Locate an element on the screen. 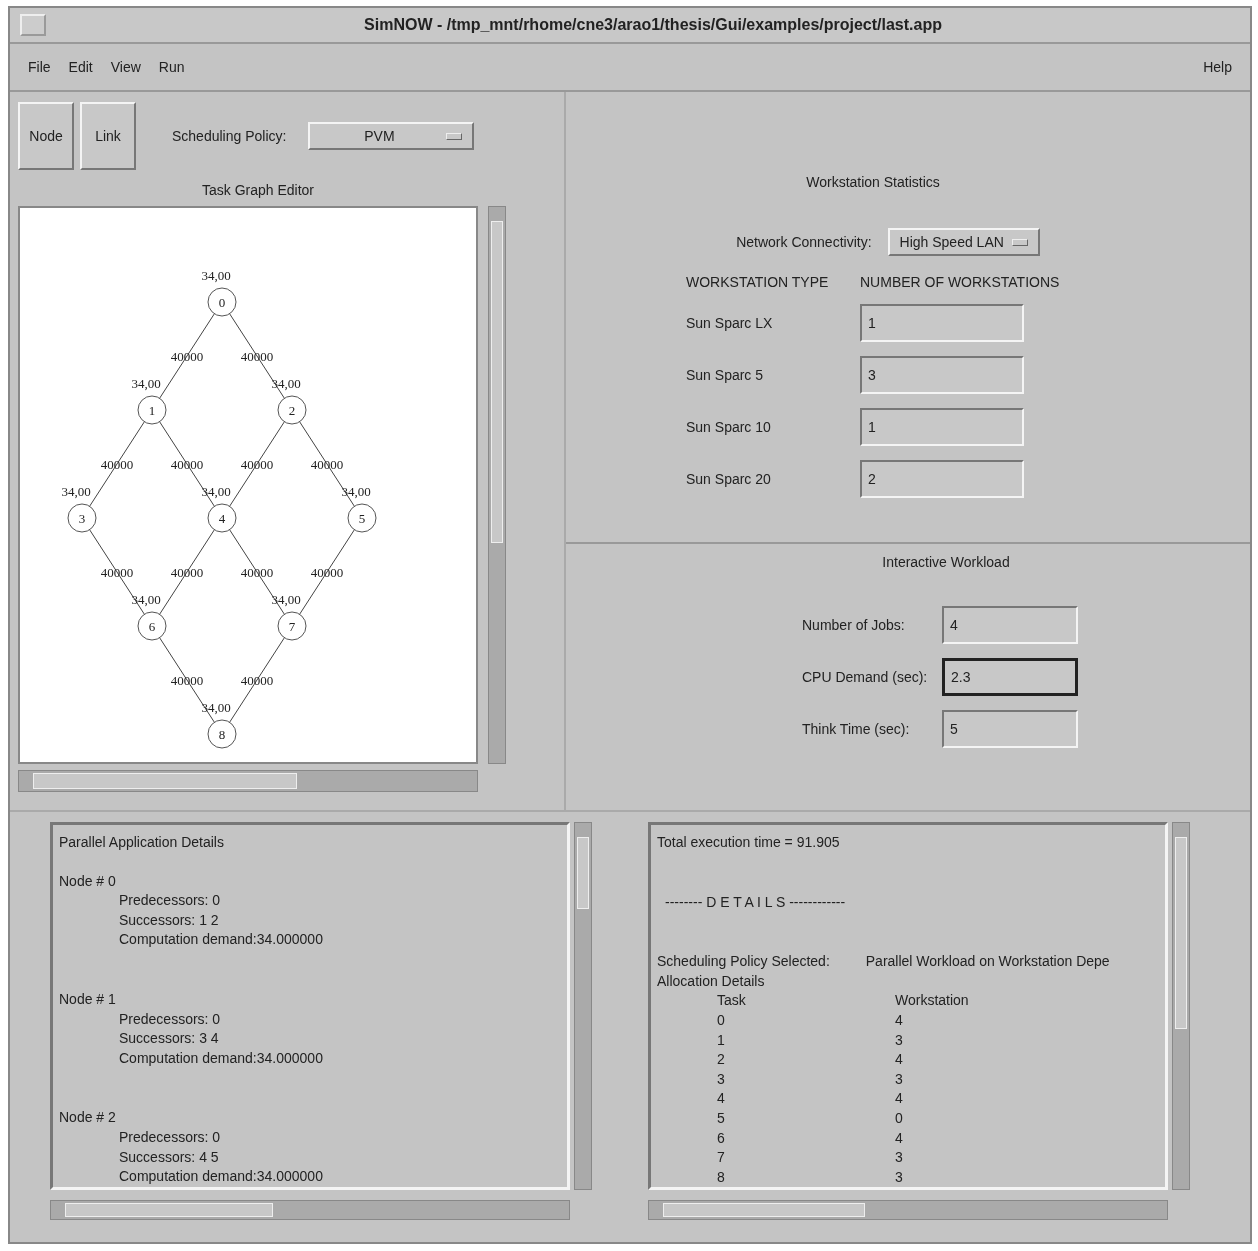 The height and width of the screenshot is (1251, 1258). results-text-panel is located at coordinates (908, 1006).